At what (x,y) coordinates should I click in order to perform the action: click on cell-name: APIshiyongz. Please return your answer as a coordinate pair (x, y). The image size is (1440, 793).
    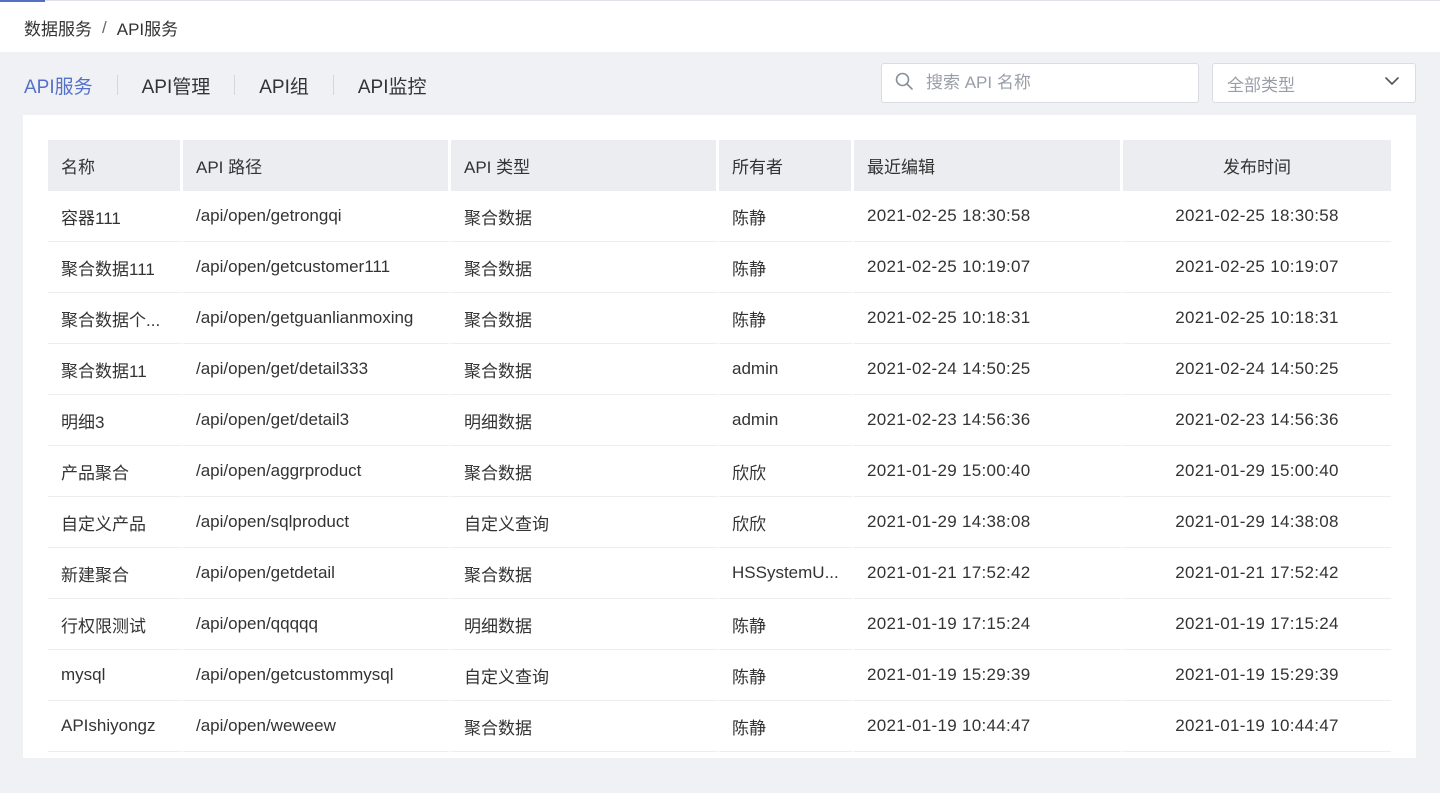
    Looking at the image, I should click on (115, 726).